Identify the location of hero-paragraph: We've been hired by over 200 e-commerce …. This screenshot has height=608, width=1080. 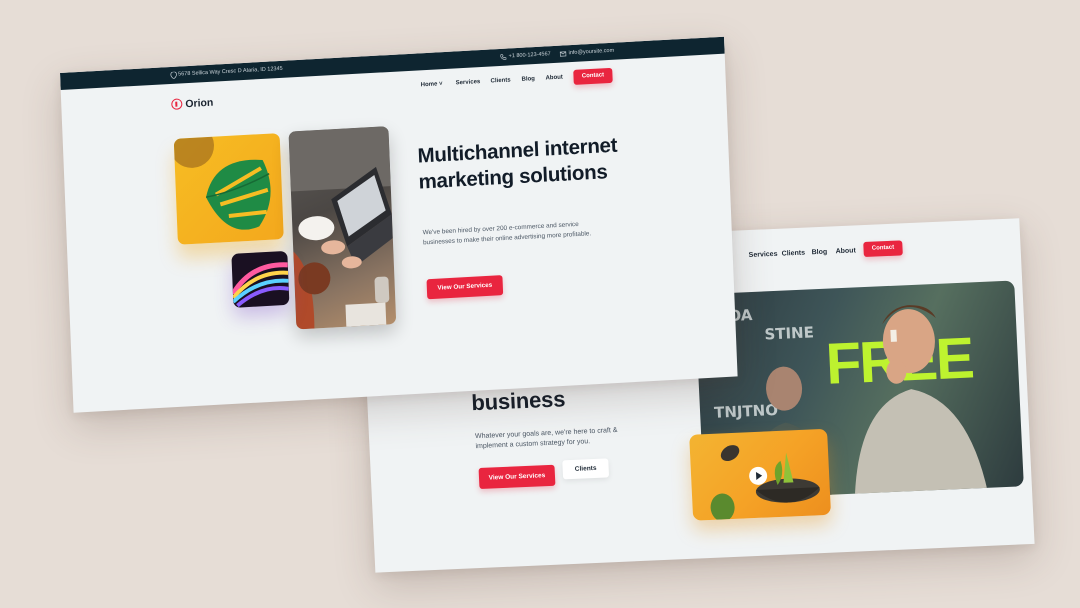
(507, 233).